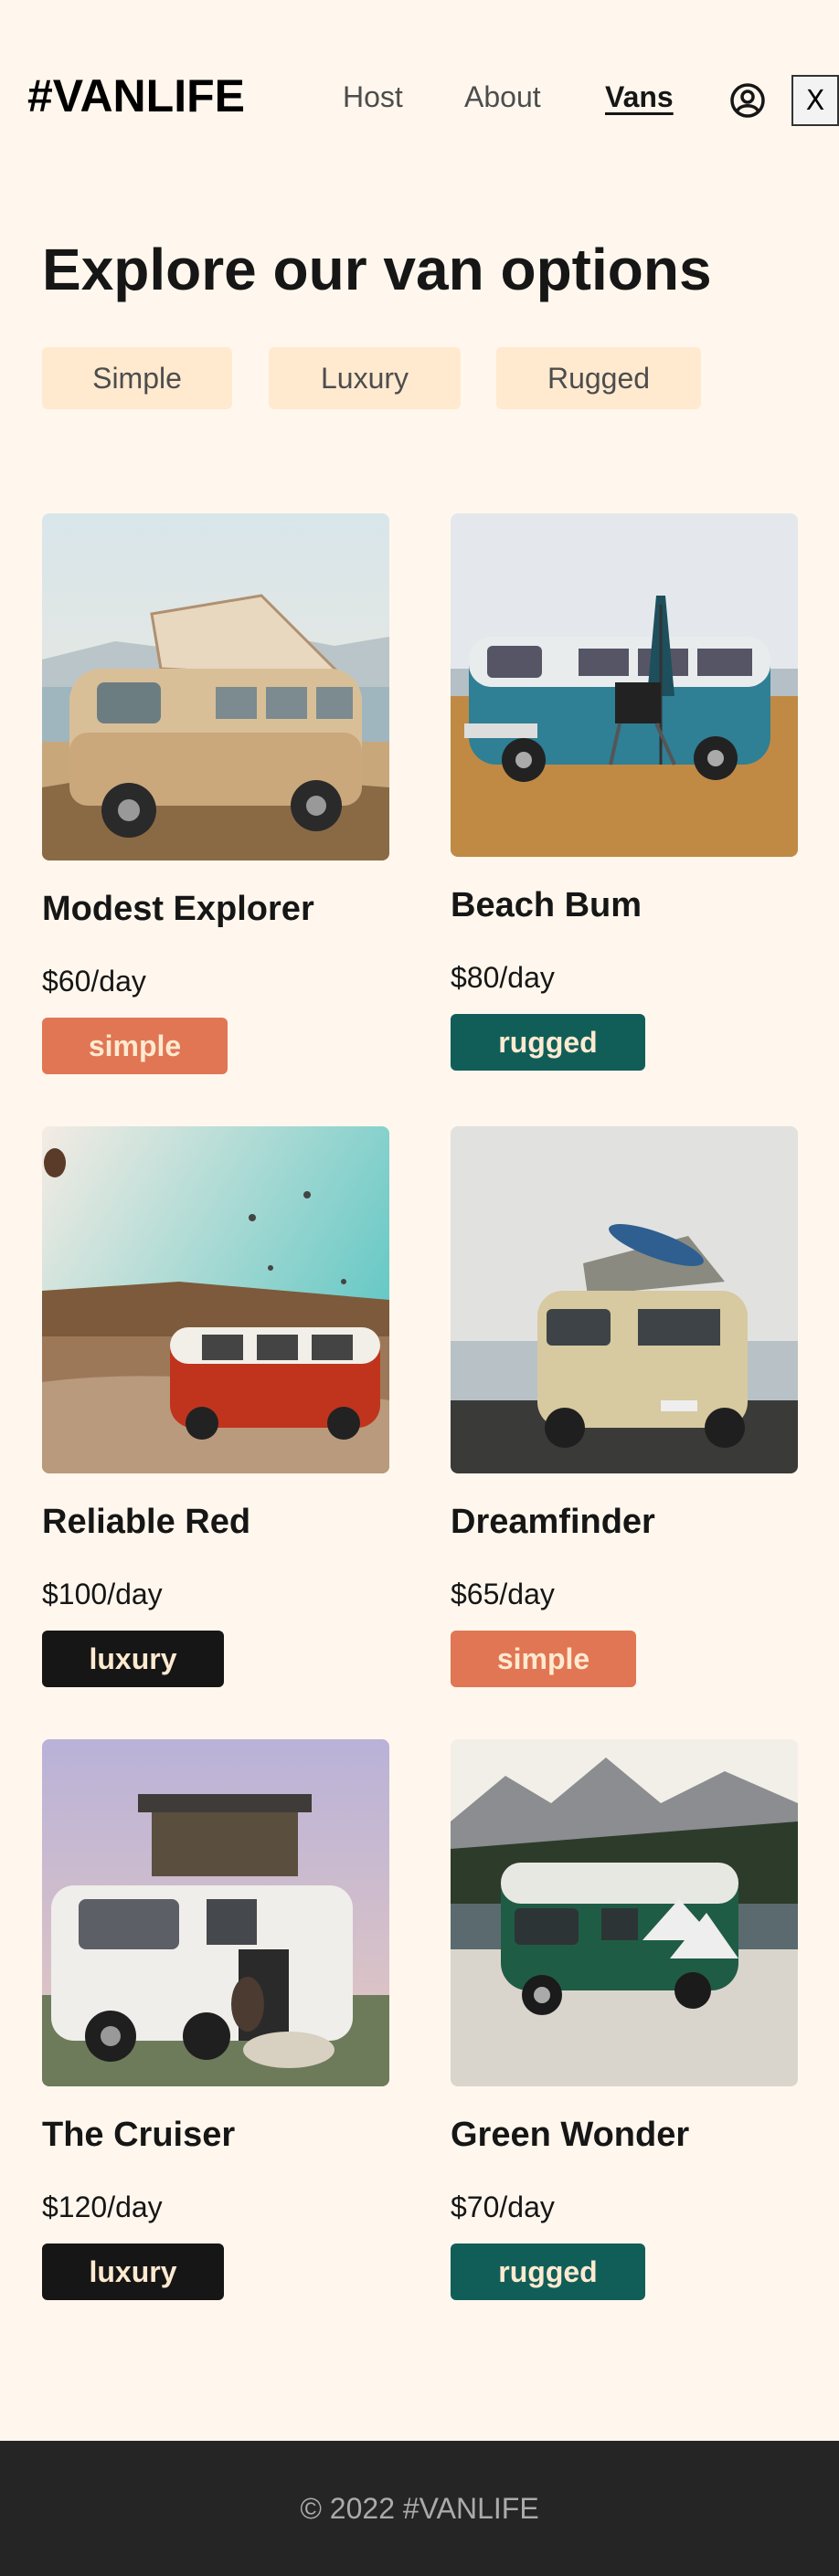 This screenshot has height=2576, width=839. Describe the element at coordinates (503, 2207) in the screenshot. I see `van-price: $70/day` at that location.